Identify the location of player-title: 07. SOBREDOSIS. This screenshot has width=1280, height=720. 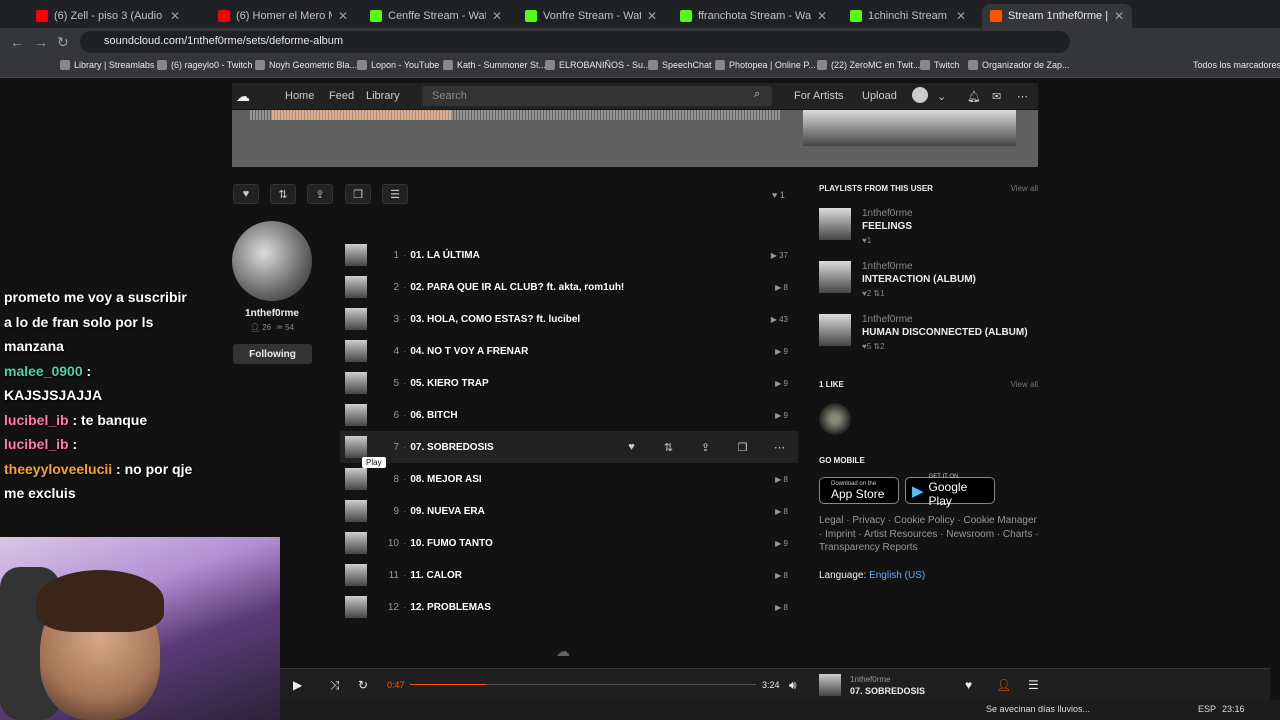
(887, 691).